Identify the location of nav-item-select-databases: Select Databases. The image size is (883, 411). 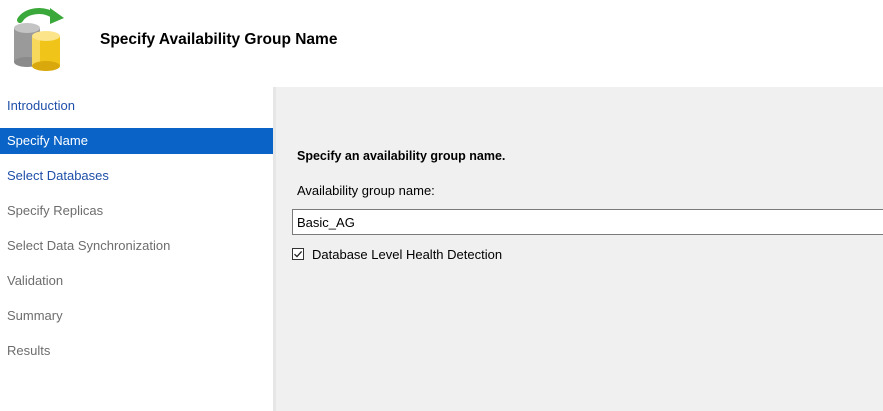
(136, 176).